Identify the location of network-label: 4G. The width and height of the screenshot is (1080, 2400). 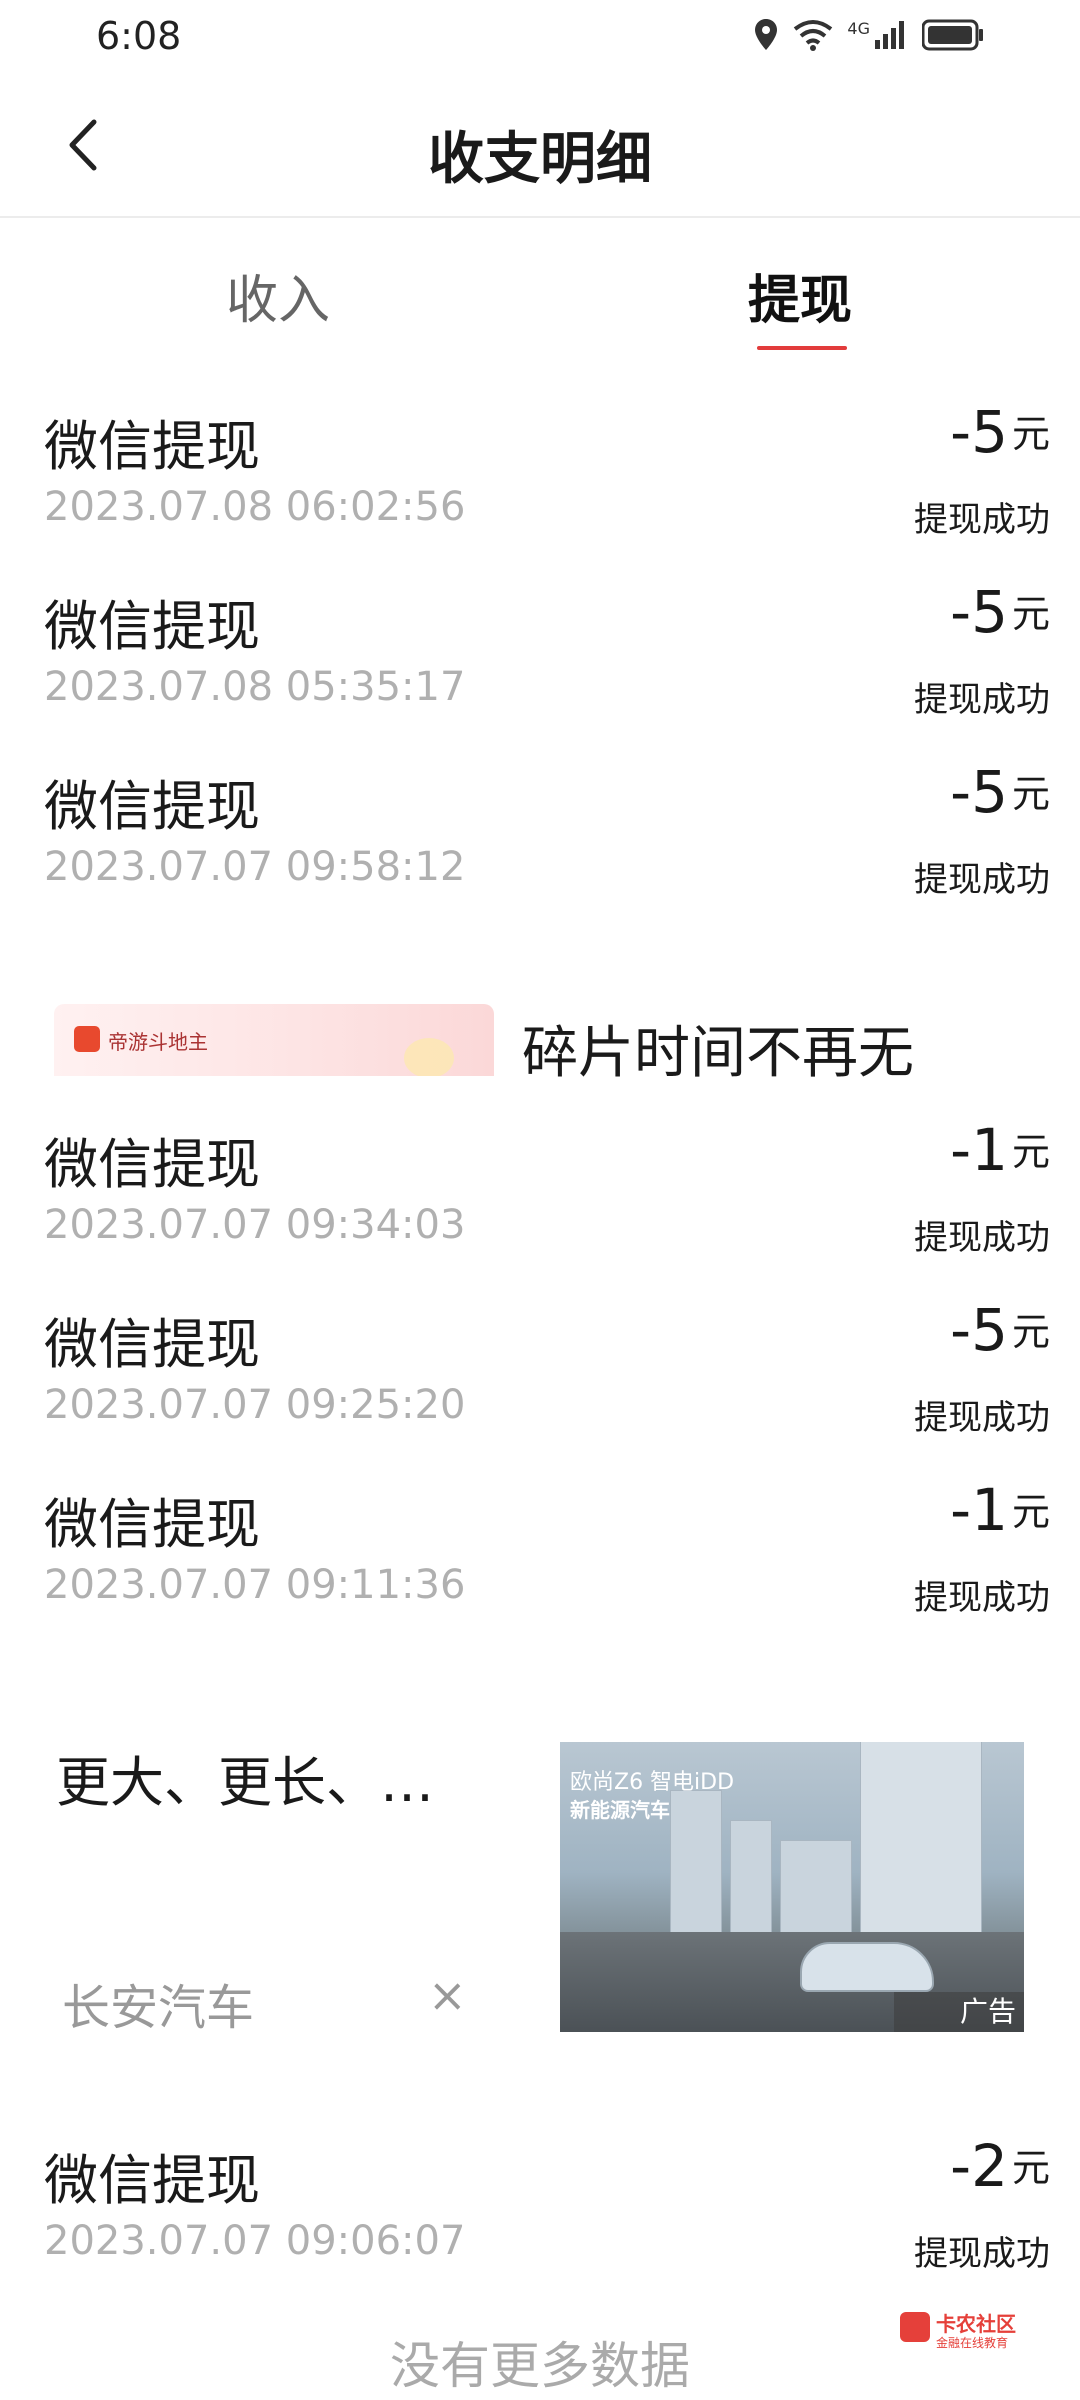
(858, 28).